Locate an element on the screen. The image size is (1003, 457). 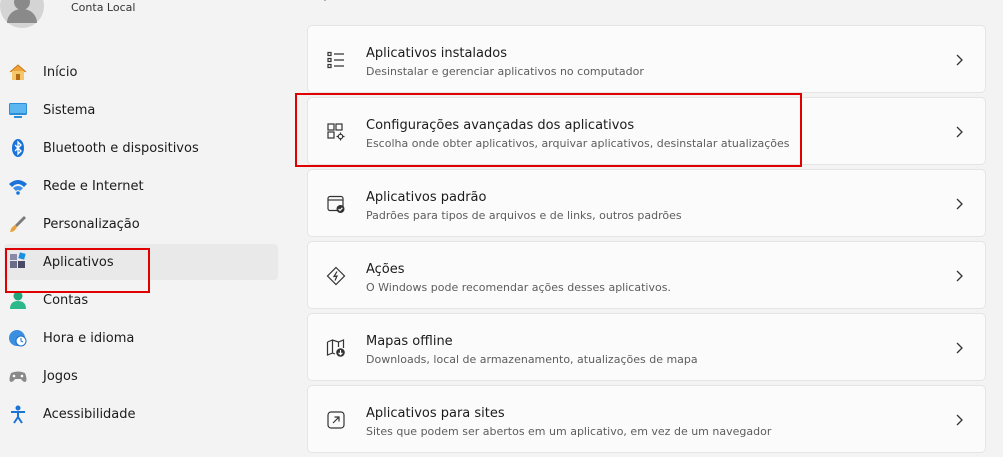
sidebar-item-label: Bluetooth e dispositivos is located at coordinates (121, 148).